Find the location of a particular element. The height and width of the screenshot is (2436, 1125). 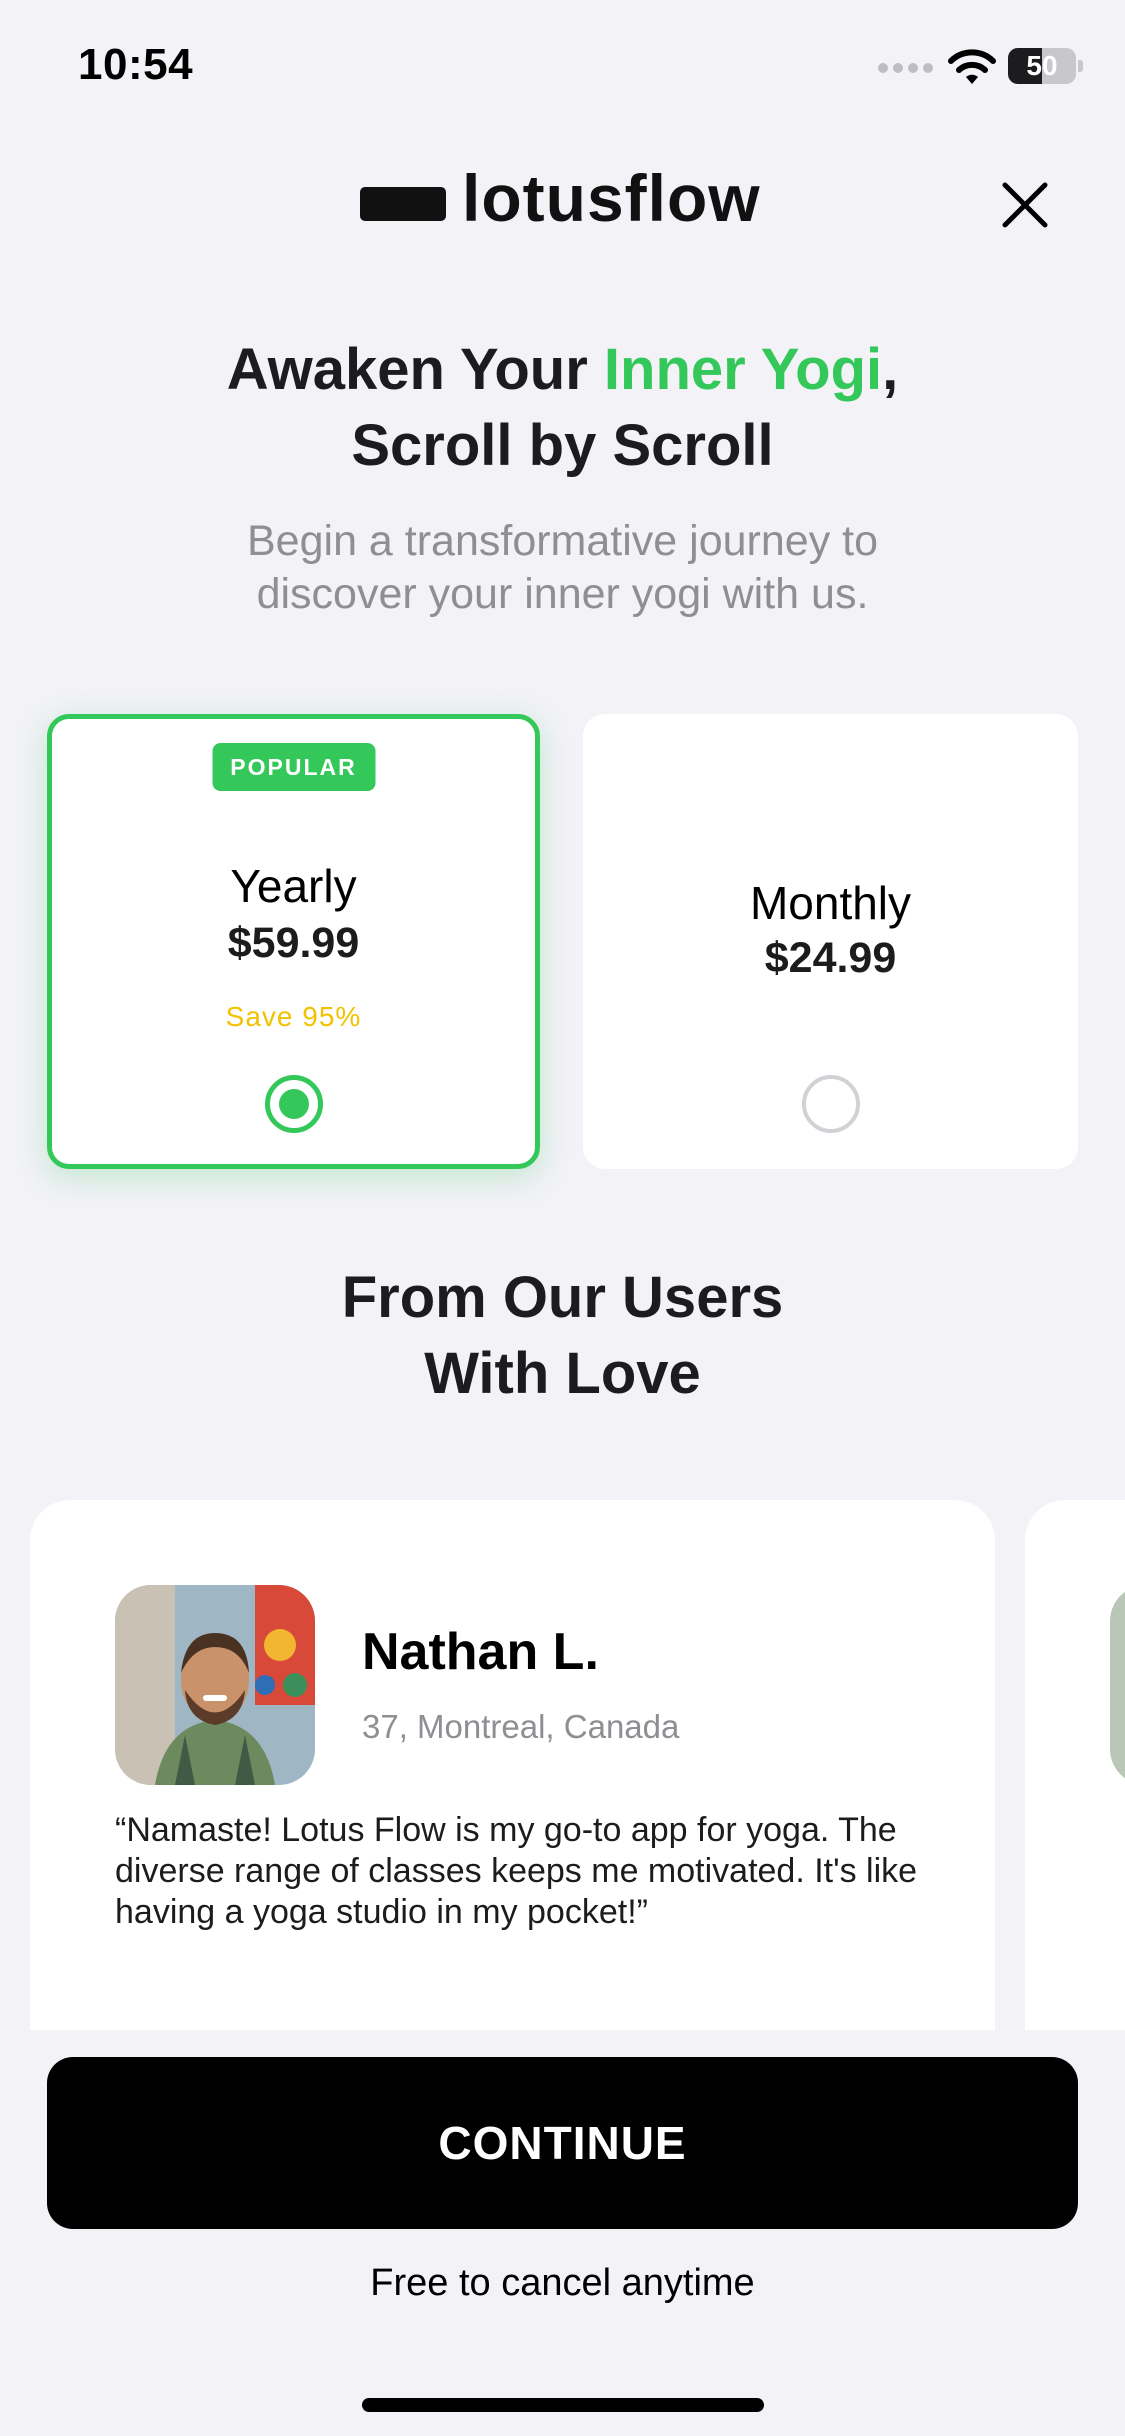

popular-badge: POPULAR is located at coordinates (293, 767).